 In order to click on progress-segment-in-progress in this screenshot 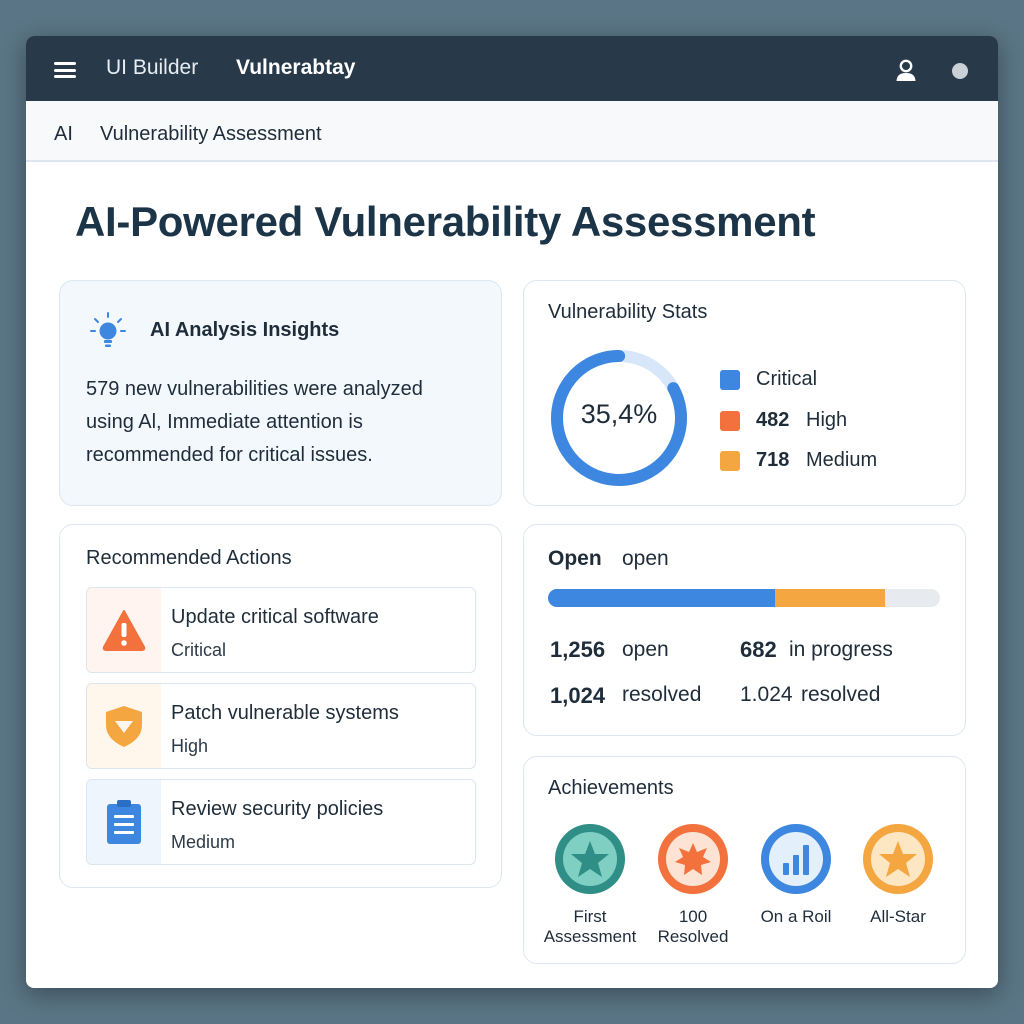, I will do `click(830, 598)`.